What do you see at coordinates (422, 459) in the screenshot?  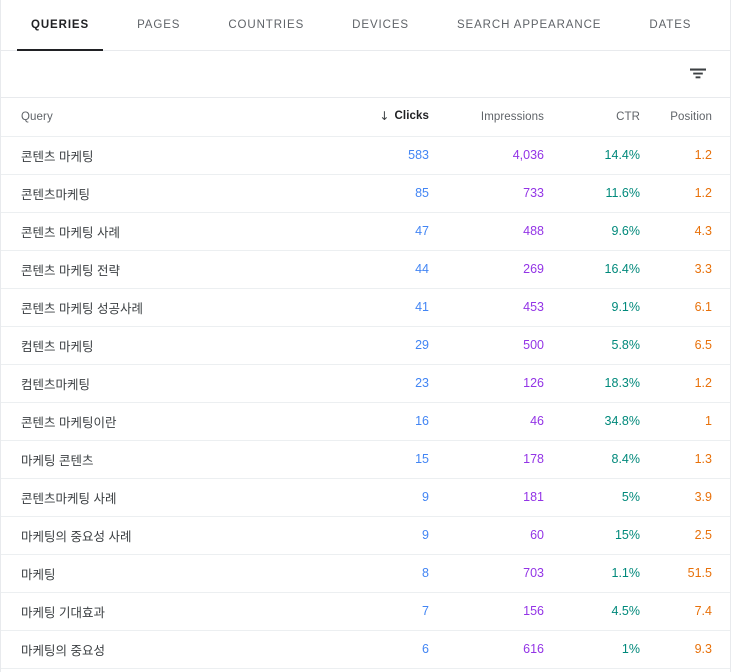 I see `cell-clicks-value: 15` at bounding box center [422, 459].